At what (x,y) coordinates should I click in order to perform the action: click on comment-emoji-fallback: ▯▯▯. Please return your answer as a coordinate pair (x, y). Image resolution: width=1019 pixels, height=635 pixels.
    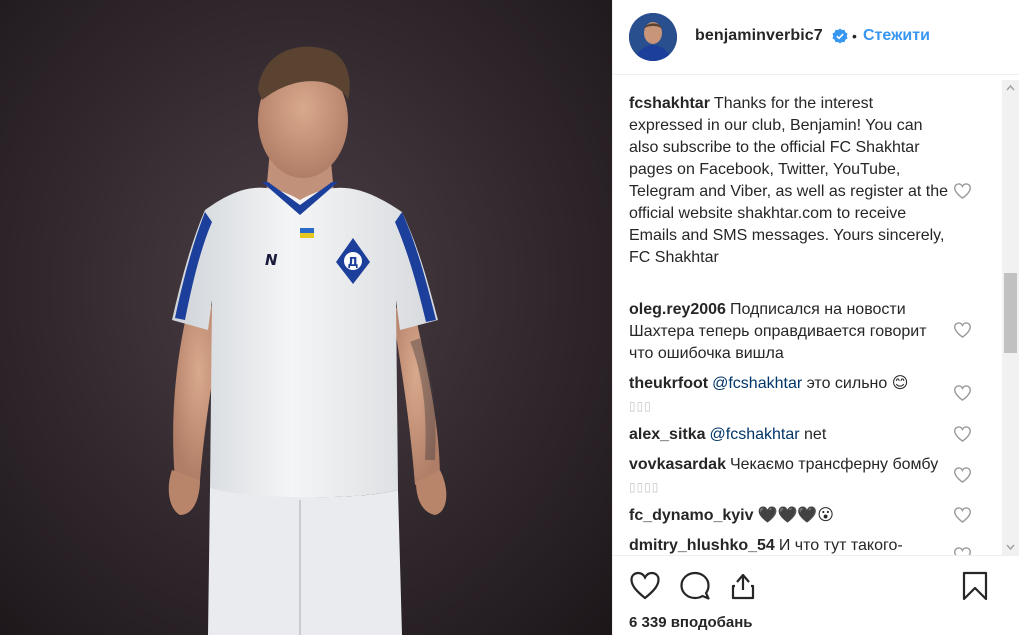
    Looking at the image, I should click on (640, 406).